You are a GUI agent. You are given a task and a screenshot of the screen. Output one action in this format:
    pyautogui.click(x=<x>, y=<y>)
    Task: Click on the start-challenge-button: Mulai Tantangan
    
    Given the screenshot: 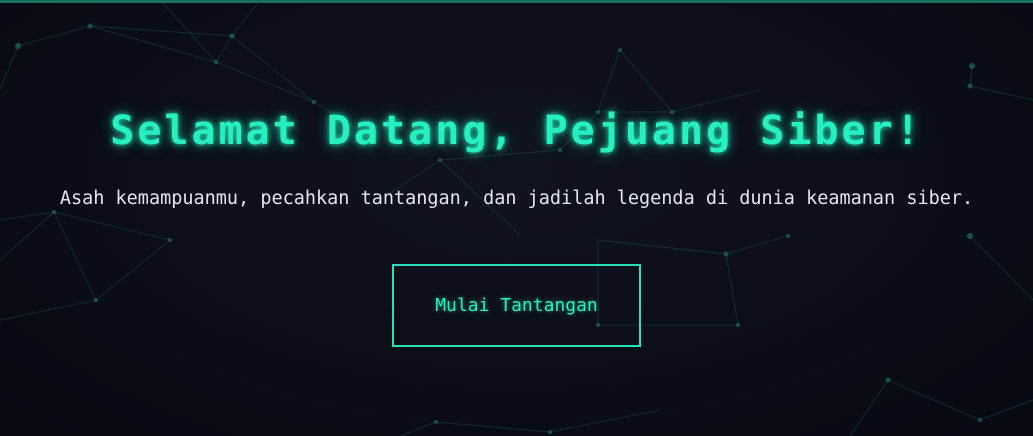 What is the action you would take?
    pyautogui.click(x=516, y=305)
    